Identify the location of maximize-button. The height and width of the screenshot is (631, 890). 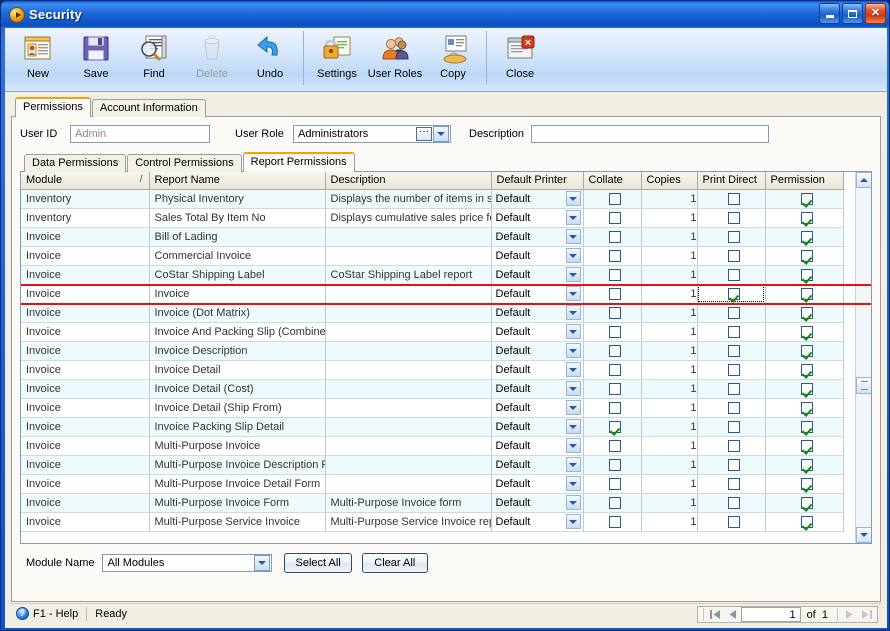
(852, 13).